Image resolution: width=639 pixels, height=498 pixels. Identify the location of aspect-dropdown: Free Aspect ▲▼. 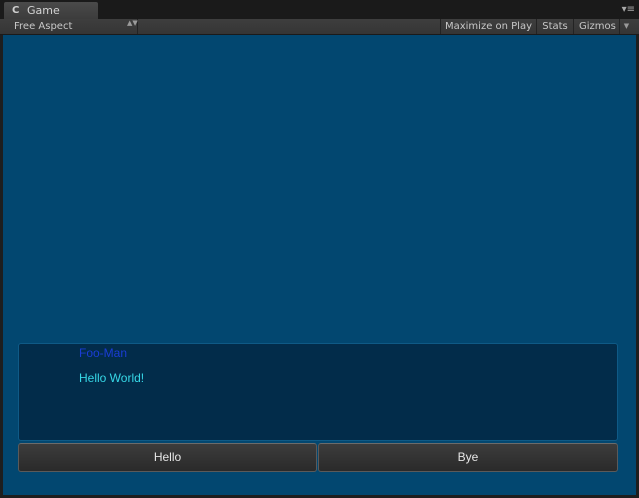
(71, 26).